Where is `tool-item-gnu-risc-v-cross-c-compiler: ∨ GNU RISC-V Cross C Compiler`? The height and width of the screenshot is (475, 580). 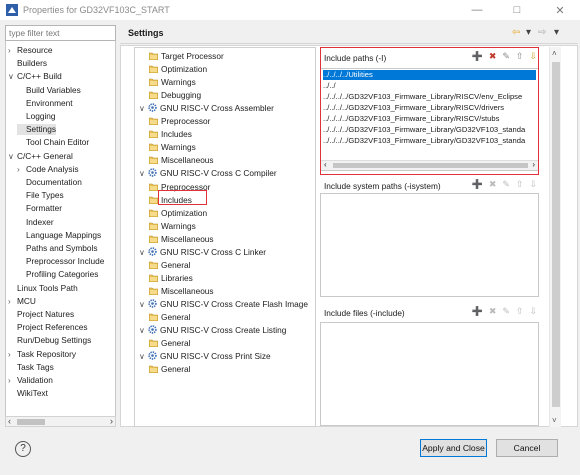
tool-item-gnu-risc-v-cross-c-compiler: ∨ GNU RISC-V Cross C Compiler is located at coordinates (208, 173).